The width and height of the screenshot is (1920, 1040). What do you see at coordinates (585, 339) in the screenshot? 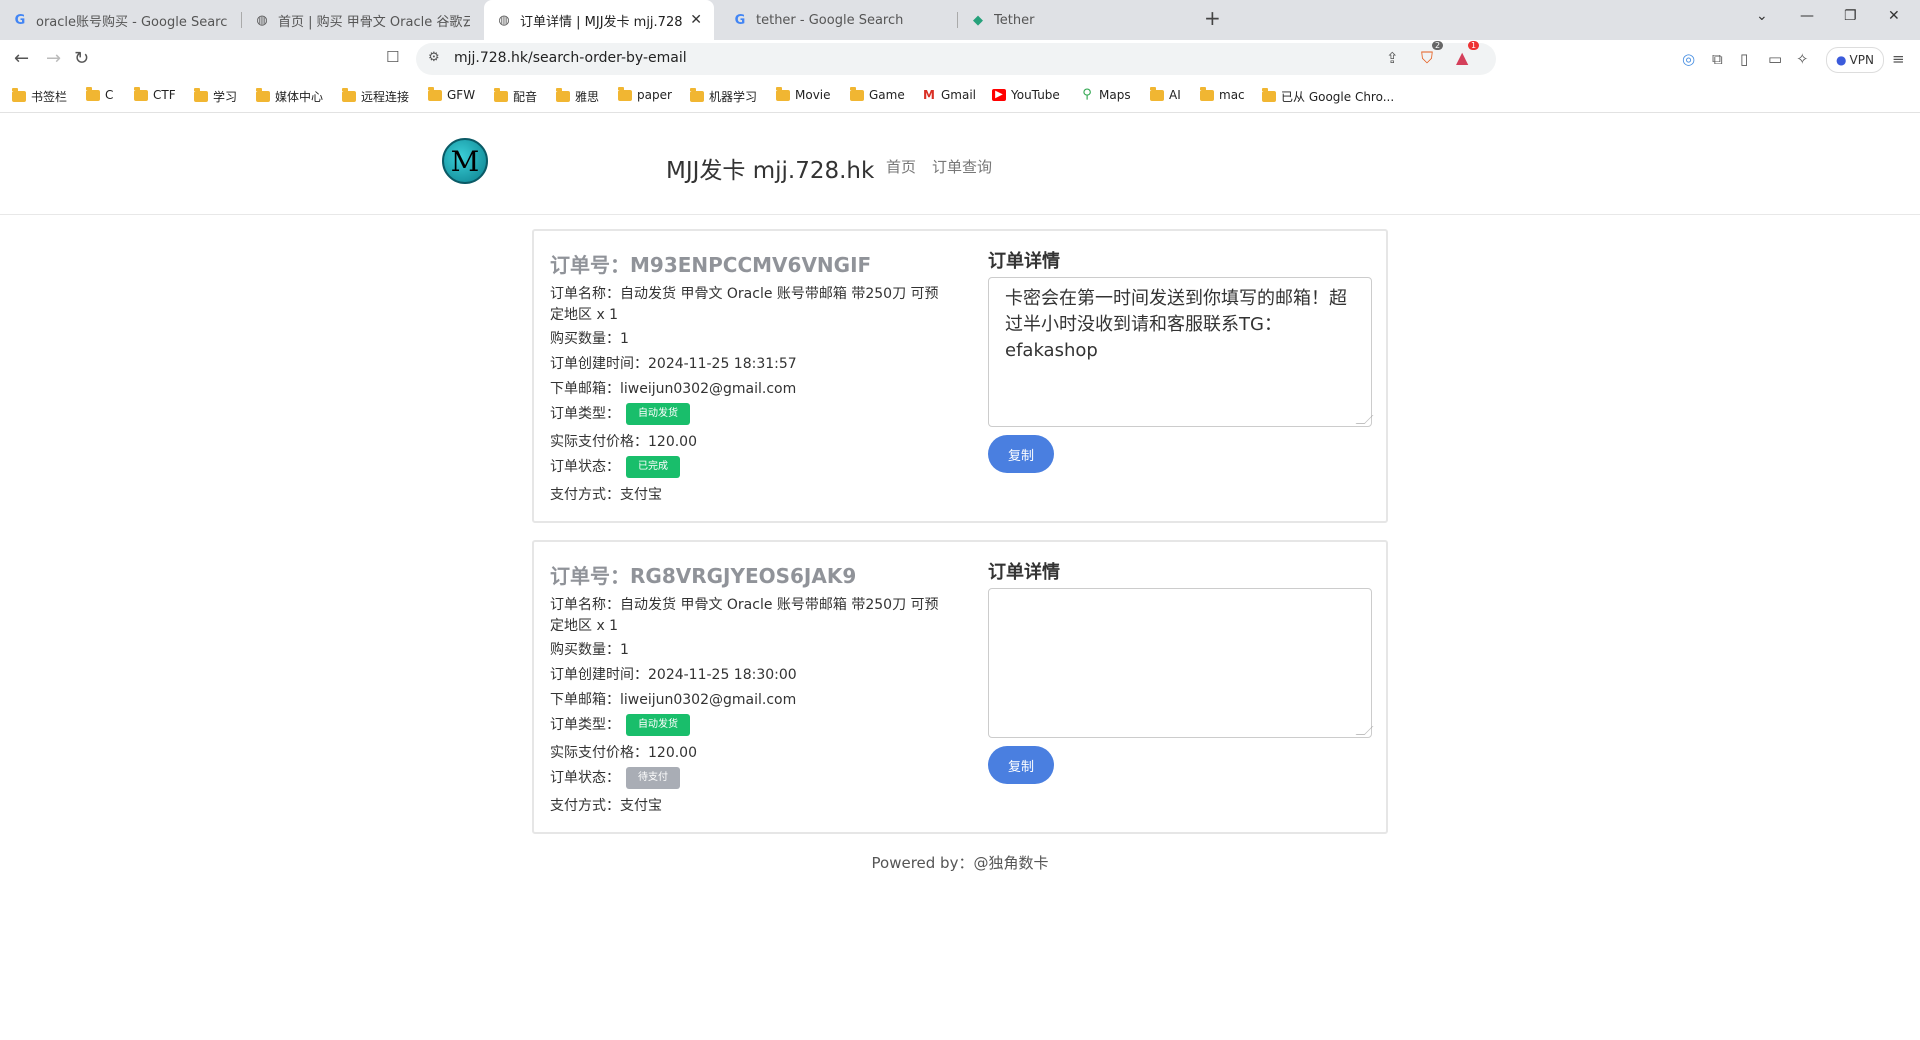
I see `field-label: 购买数量：` at bounding box center [585, 339].